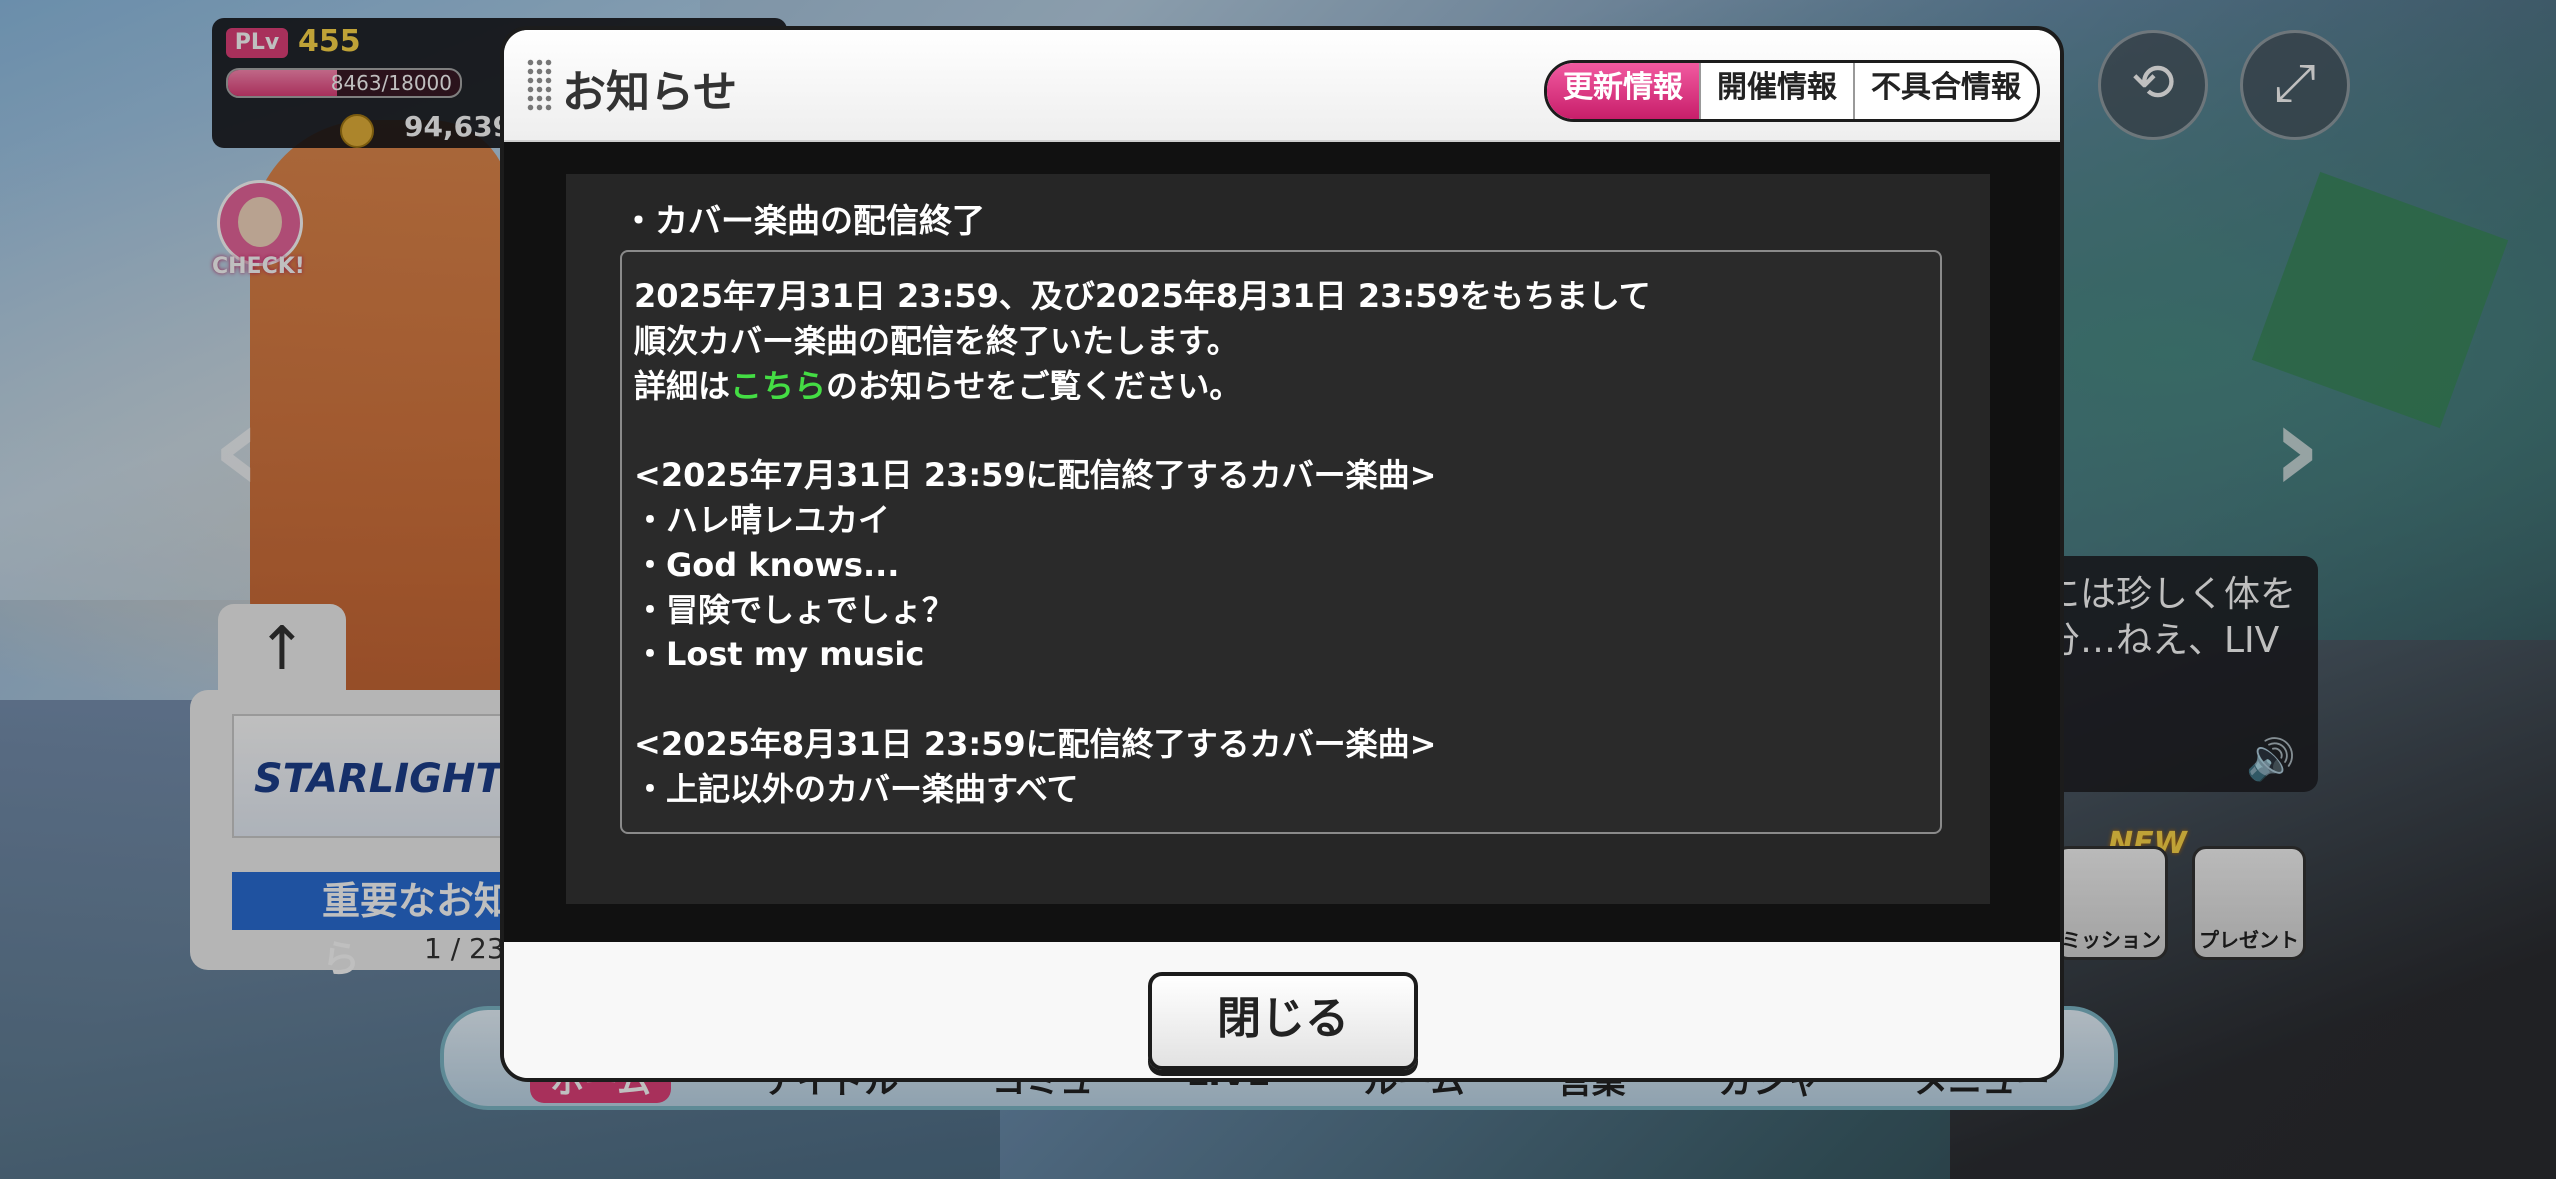 This screenshot has height=1179, width=2556. Describe the element at coordinates (794, 609) in the screenshot. I see `notice-line: ・冒険でしょでしょ？` at that location.